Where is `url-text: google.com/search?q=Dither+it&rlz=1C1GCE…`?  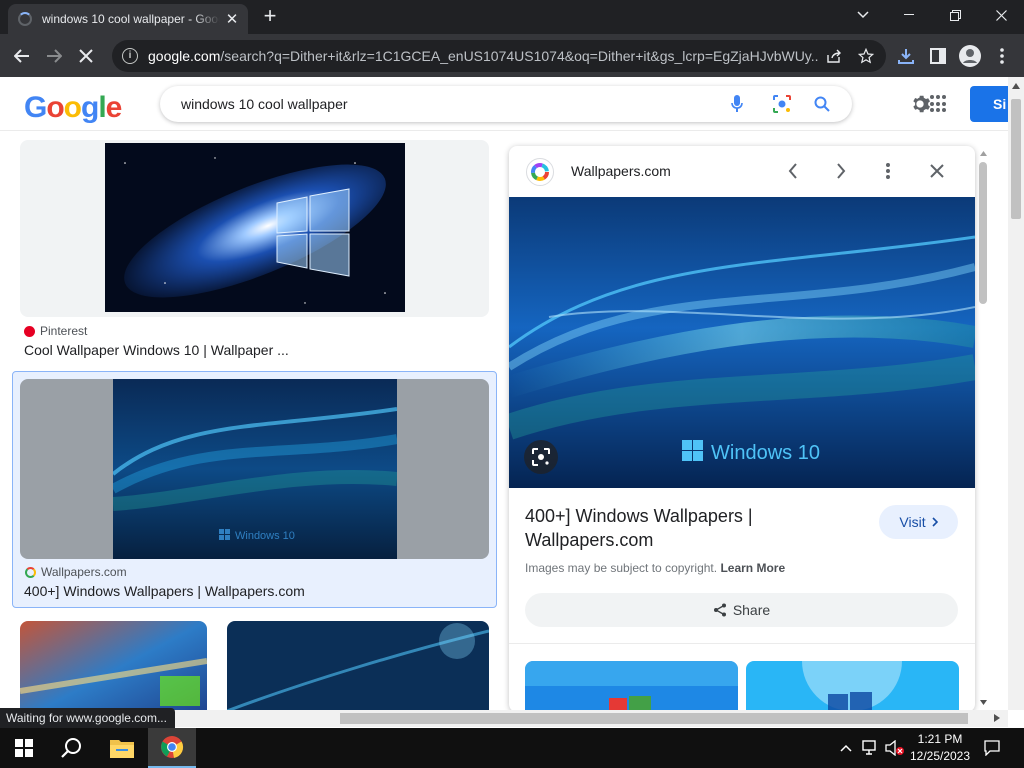 url-text: google.com/search?q=Dither+it&rlz=1C1GCE… is located at coordinates (483, 56).